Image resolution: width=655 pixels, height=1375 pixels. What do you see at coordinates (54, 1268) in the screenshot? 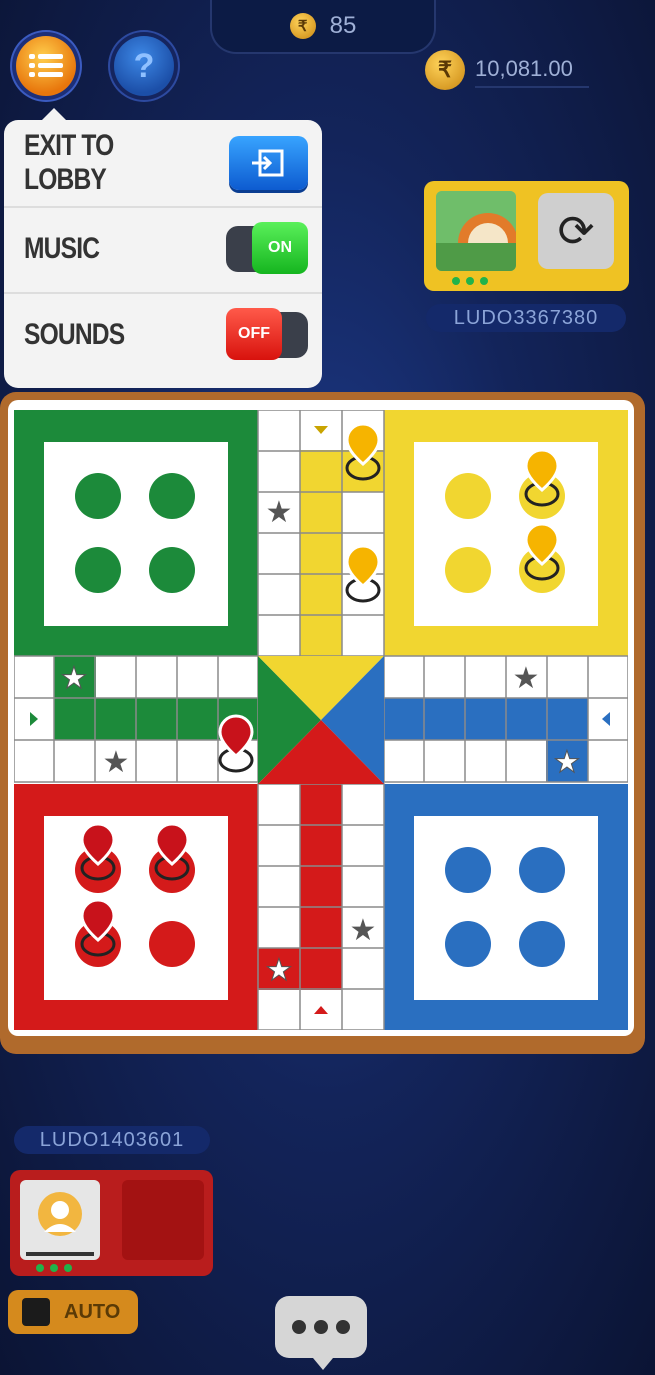
I see `player-status-dots` at bounding box center [54, 1268].